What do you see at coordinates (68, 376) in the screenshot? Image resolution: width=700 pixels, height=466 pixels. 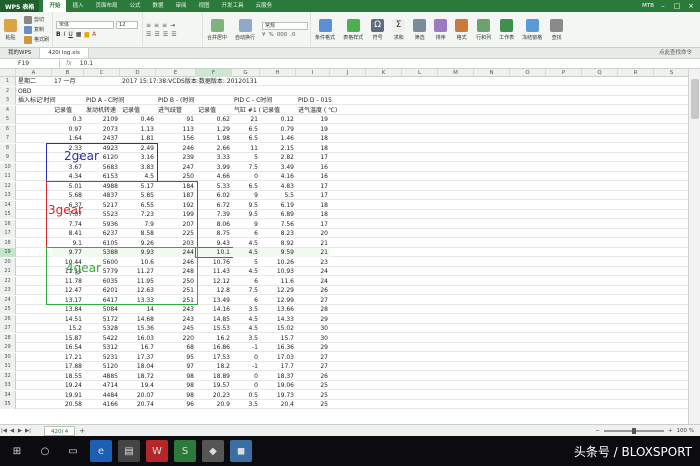 I see `cell: 18.55` at bounding box center [68, 376].